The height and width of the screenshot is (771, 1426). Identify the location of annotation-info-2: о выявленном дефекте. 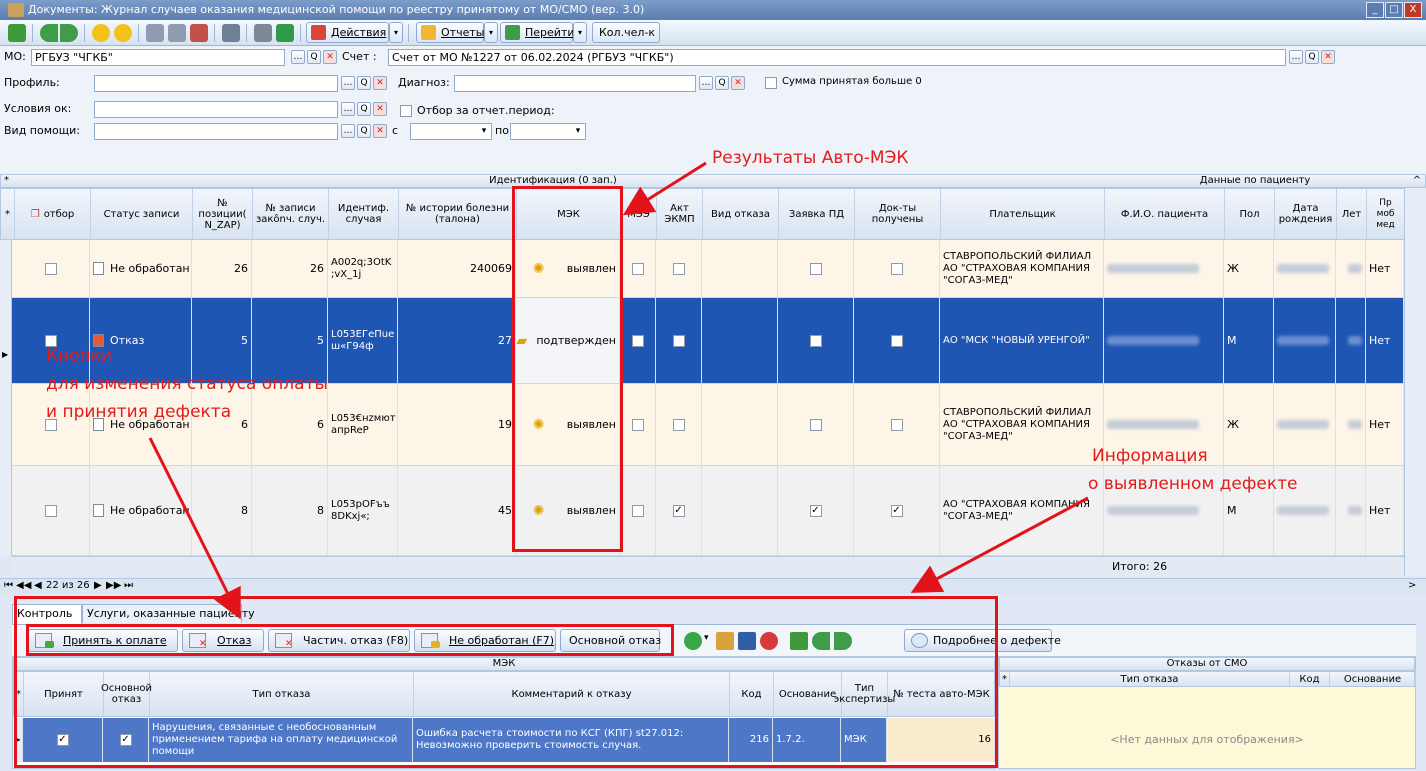
(1193, 484).